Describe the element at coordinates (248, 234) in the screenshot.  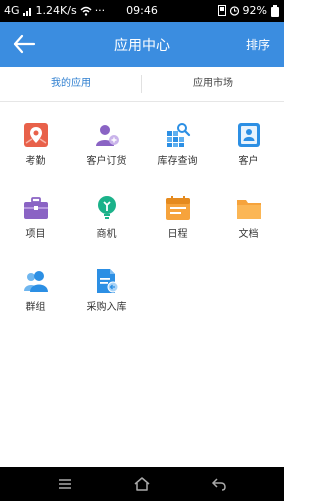
I see `app-label: 文档` at that location.